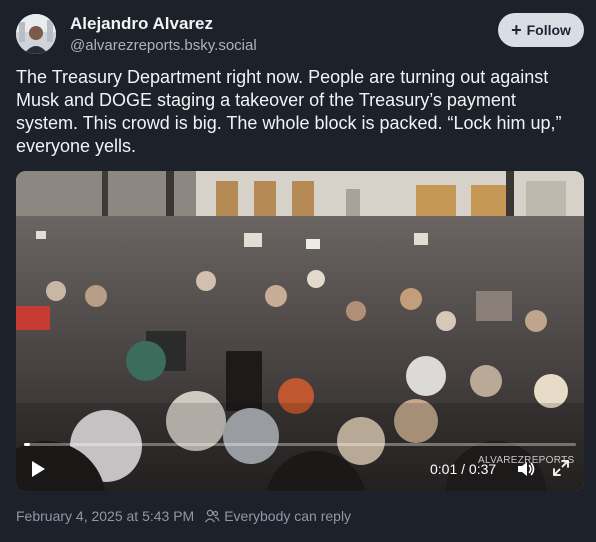 The height and width of the screenshot is (542, 596). What do you see at coordinates (482, 469) in the screenshot?
I see `video-duration: 0:37` at bounding box center [482, 469].